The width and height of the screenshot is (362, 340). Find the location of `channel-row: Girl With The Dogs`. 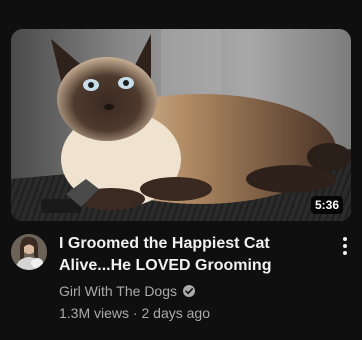

channel-row: Girl With The Dogs is located at coordinates (190, 291).